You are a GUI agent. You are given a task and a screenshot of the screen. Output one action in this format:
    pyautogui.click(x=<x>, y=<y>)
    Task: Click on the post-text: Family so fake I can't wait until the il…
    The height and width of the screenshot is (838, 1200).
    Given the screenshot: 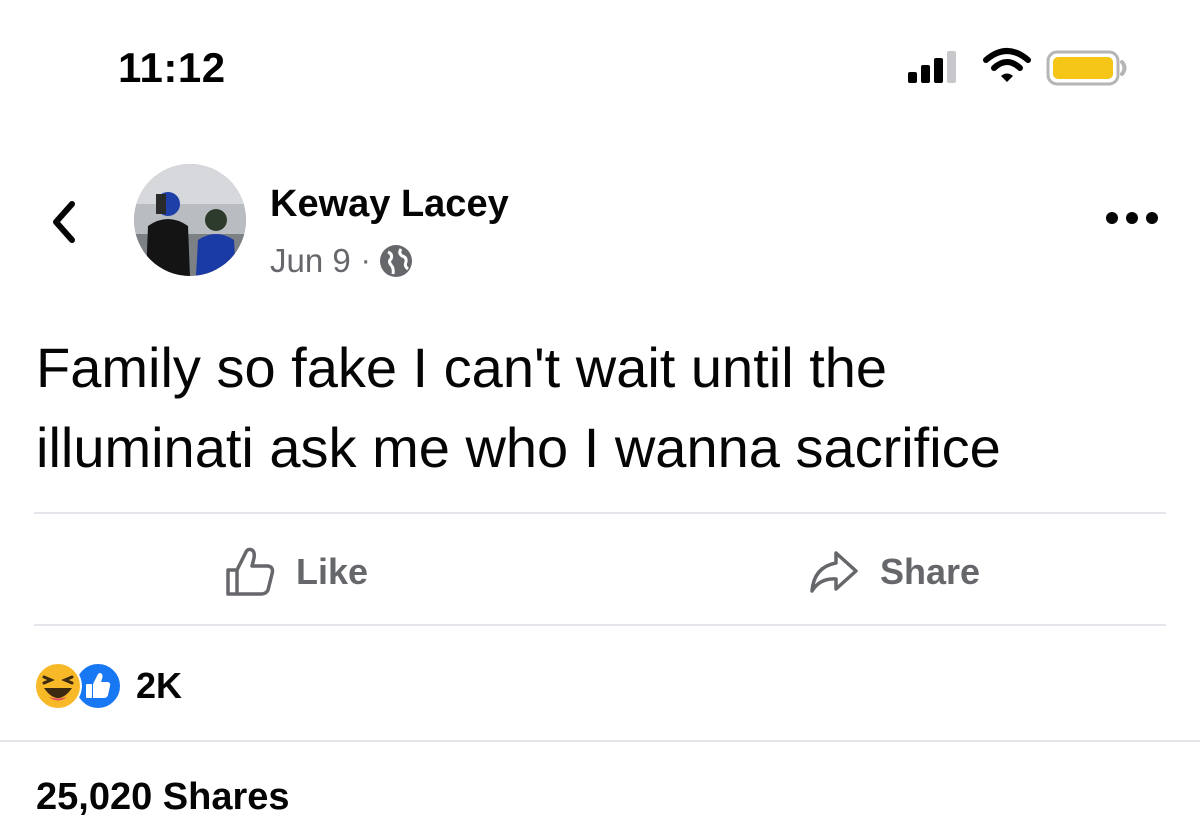 What is the action you would take?
    pyautogui.click(x=518, y=407)
    